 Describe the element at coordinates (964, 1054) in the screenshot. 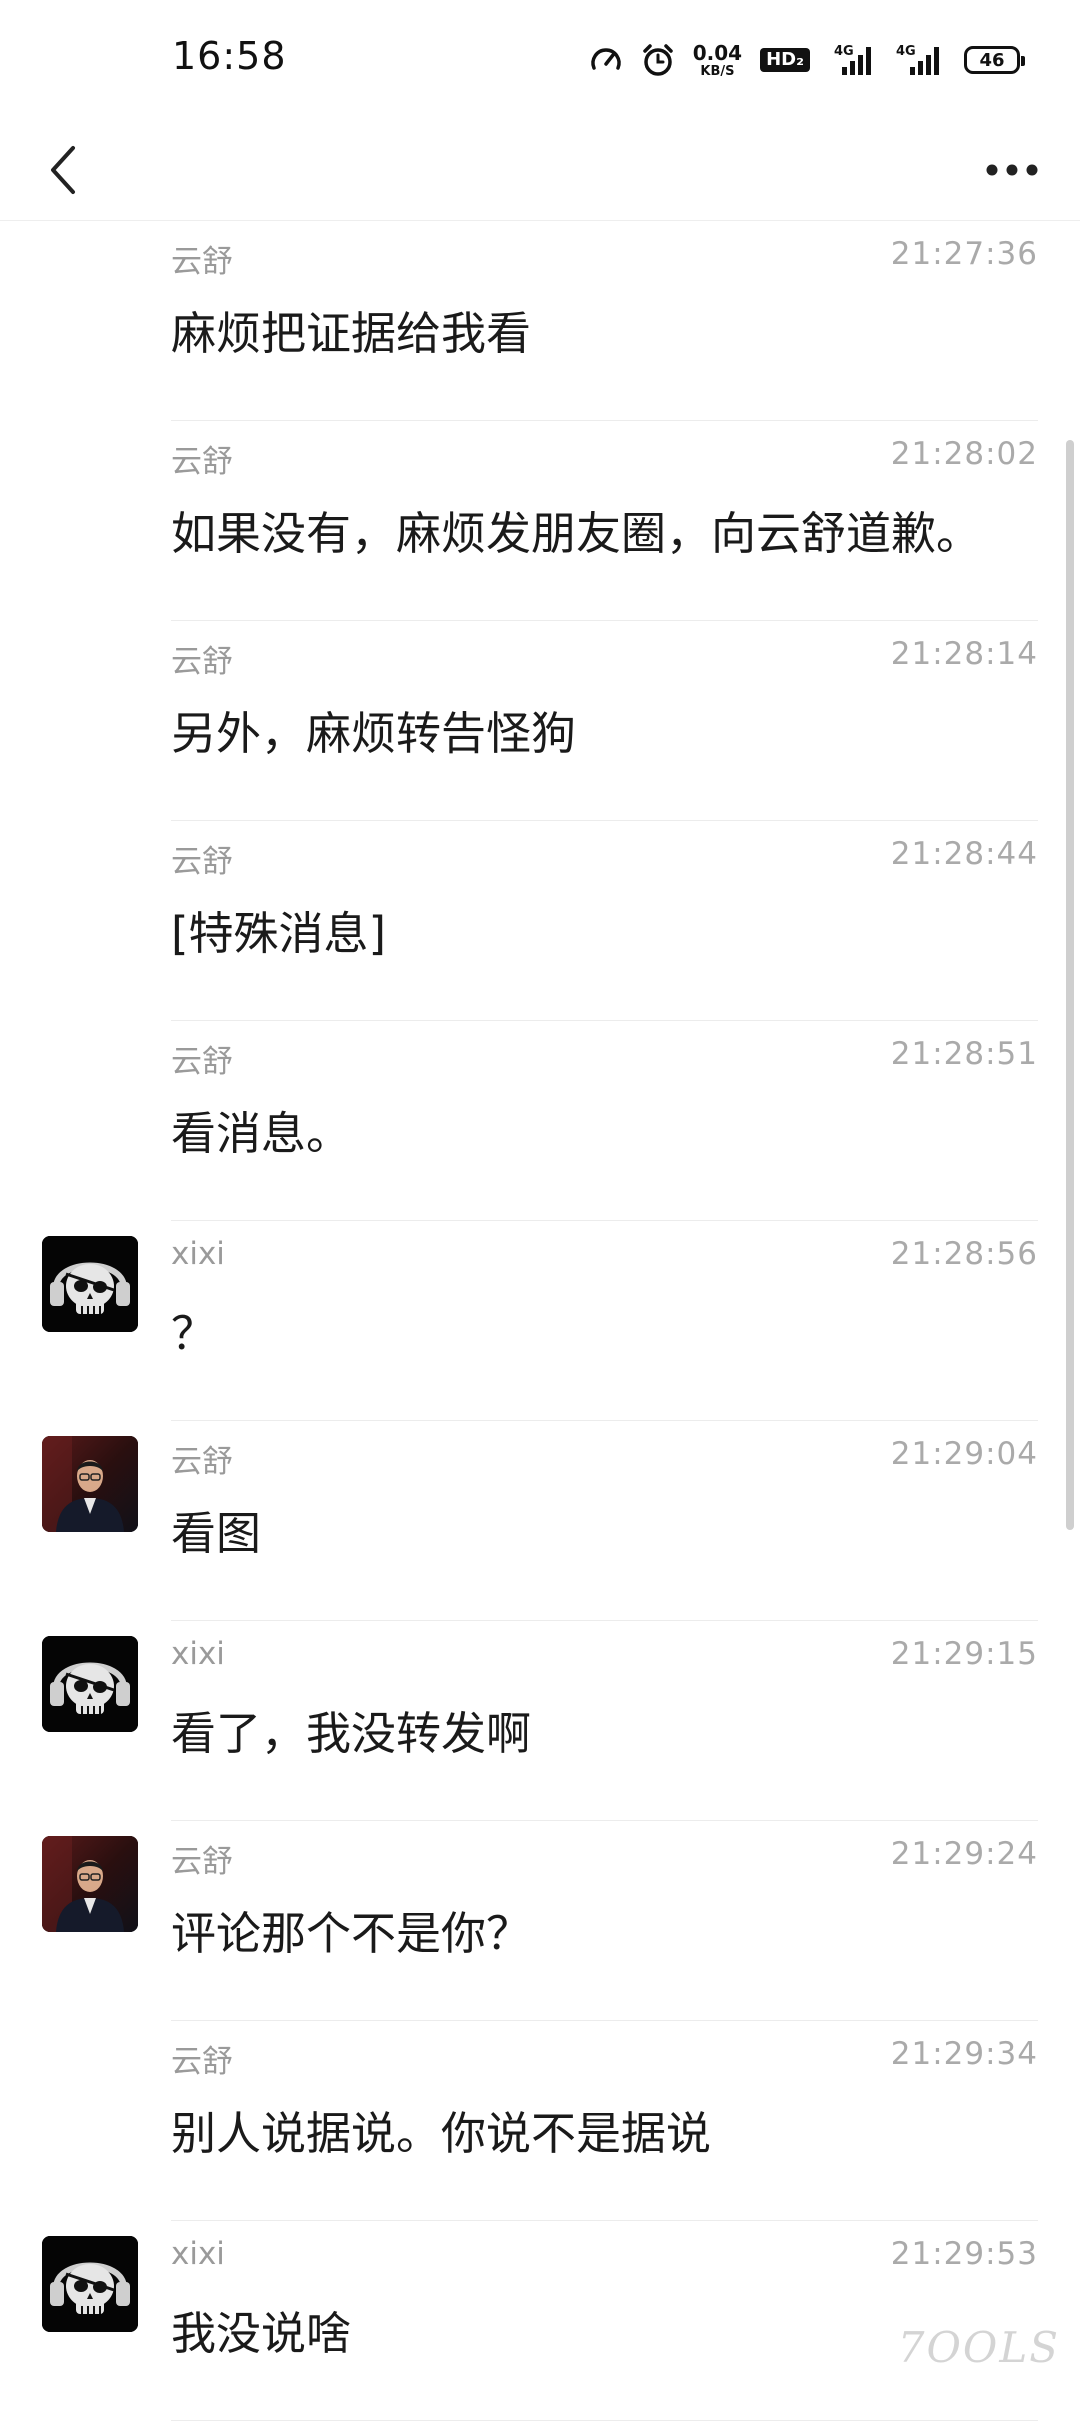

I see `message-timestamp: 21:28:51` at that location.